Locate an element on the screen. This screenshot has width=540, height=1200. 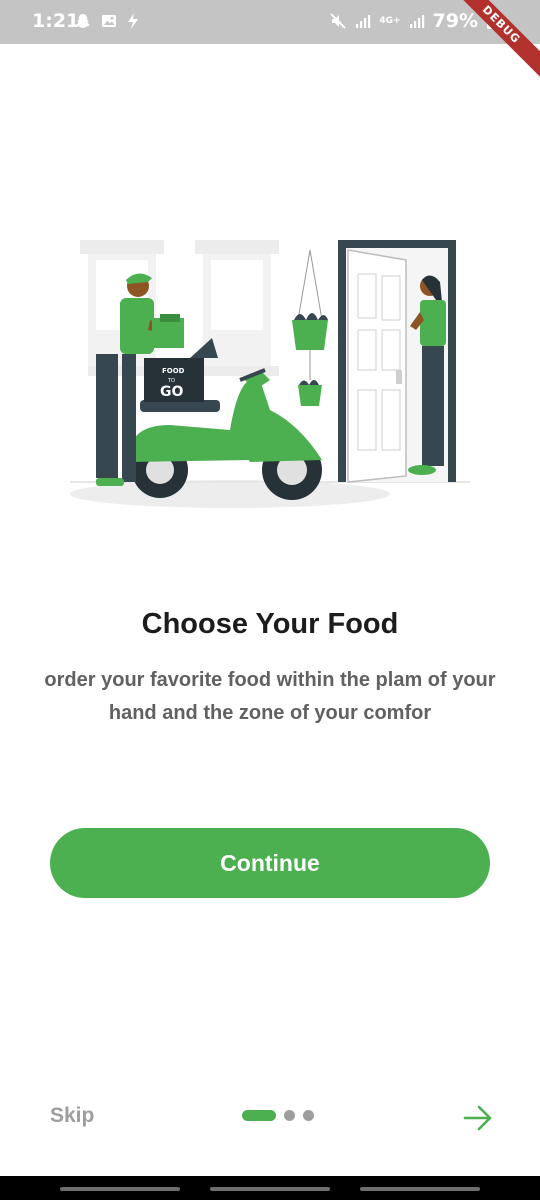
page-dot-active is located at coordinates (259, 1115).